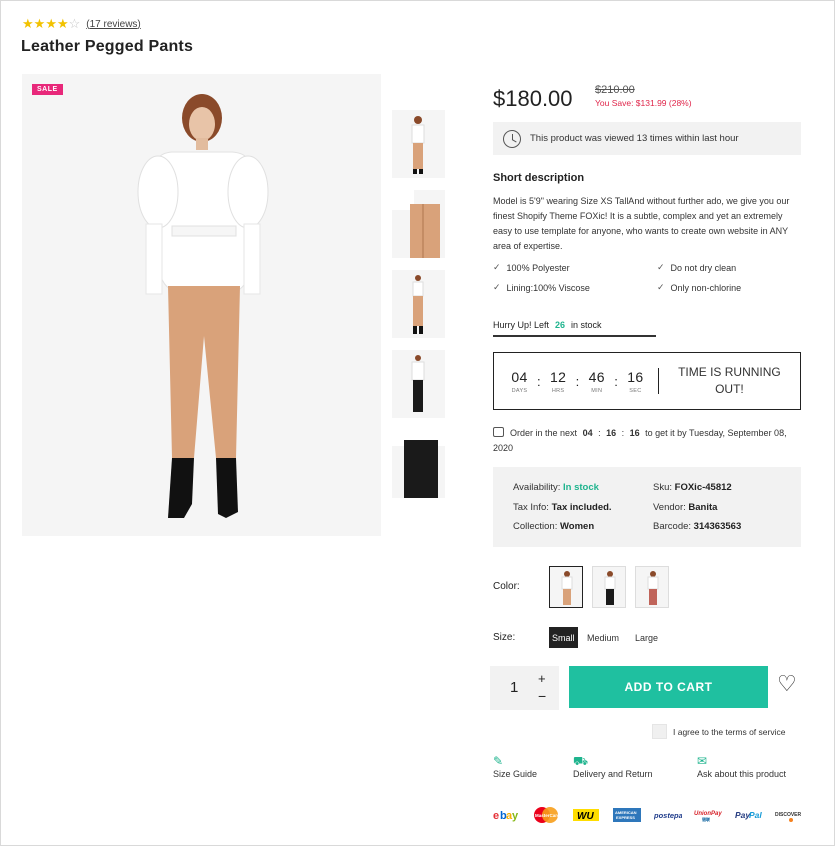 This screenshot has width=835, height=846. What do you see at coordinates (506, 586) in the screenshot?
I see `color-label: Color:` at bounding box center [506, 586].